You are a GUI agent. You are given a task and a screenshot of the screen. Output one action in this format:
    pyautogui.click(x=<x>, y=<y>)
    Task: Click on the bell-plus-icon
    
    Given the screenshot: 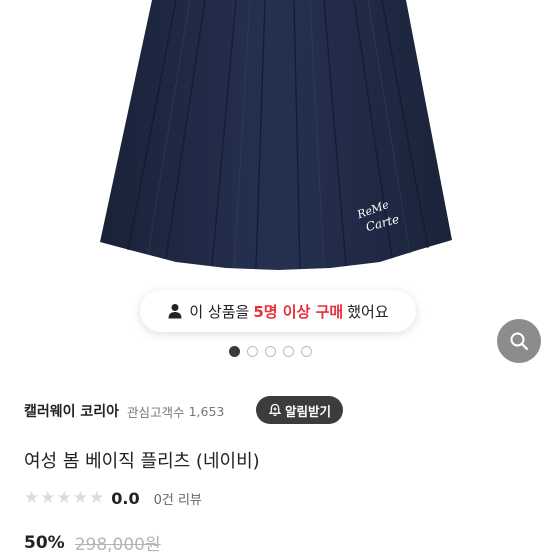 What is the action you would take?
    pyautogui.click(x=275, y=409)
    